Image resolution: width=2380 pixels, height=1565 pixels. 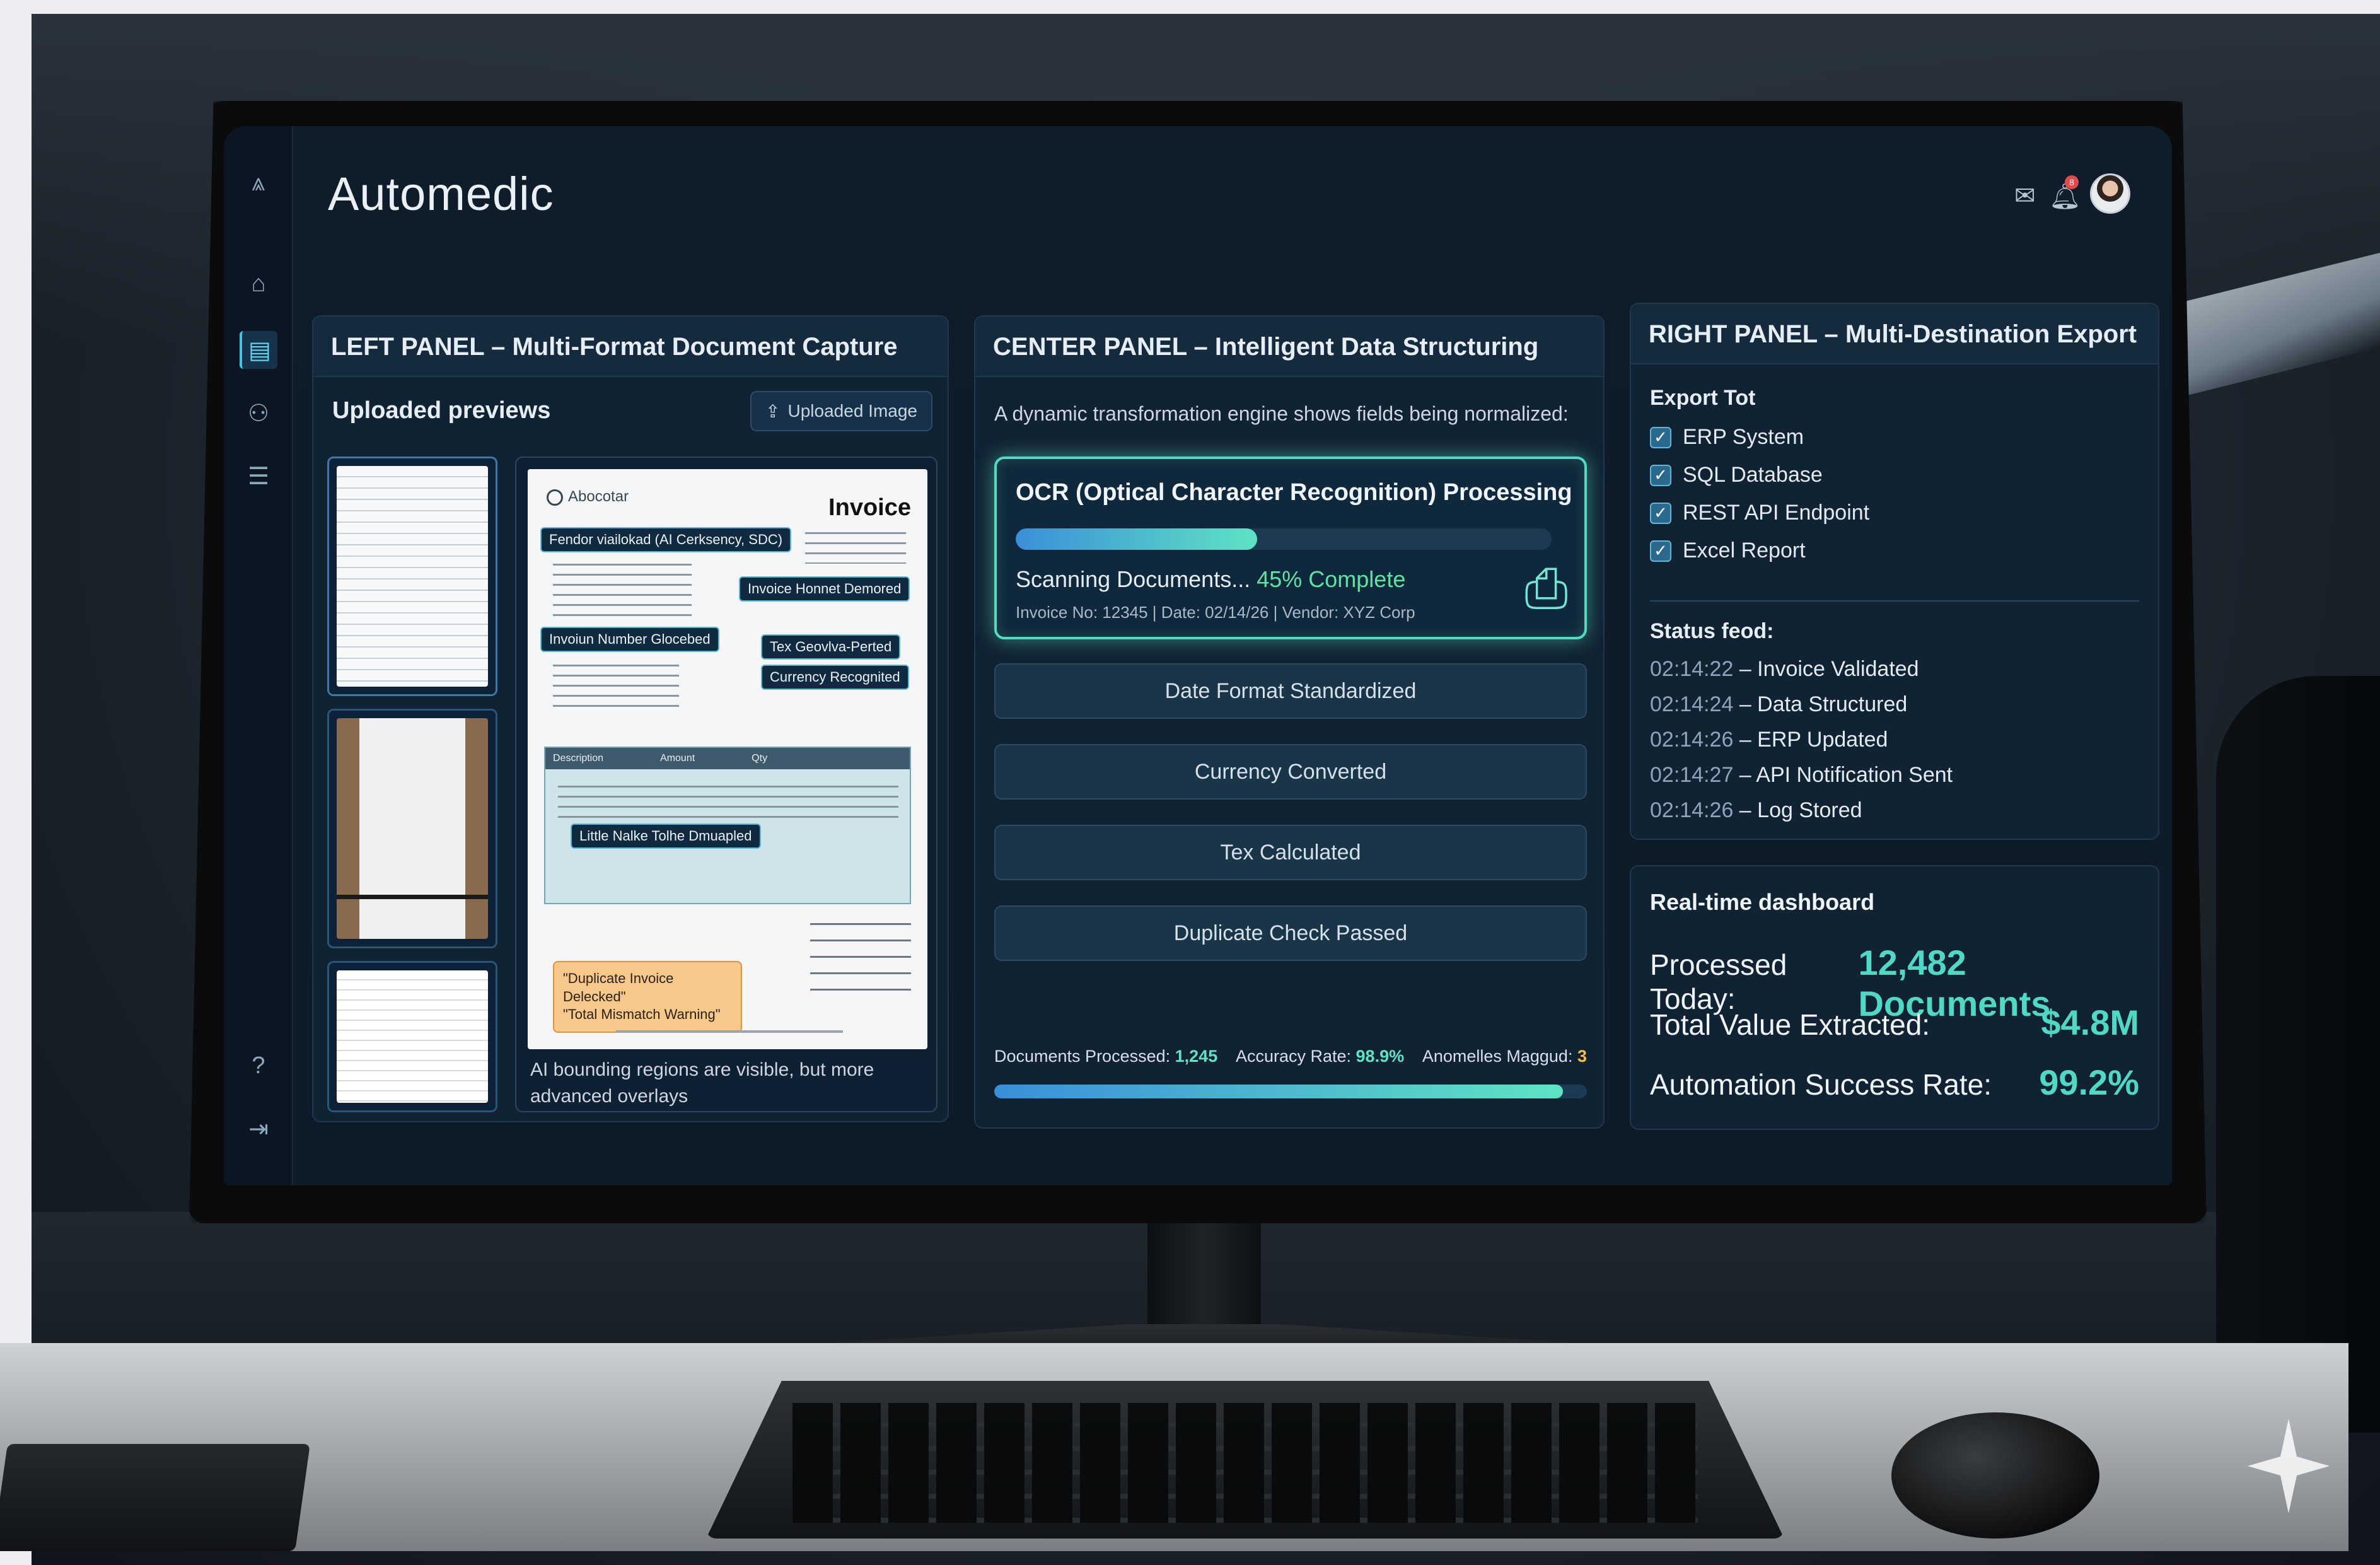 What do you see at coordinates (831, 647) in the screenshot?
I see `ai-region-tag: Tex Geovlva-Perted` at bounding box center [831, 647].